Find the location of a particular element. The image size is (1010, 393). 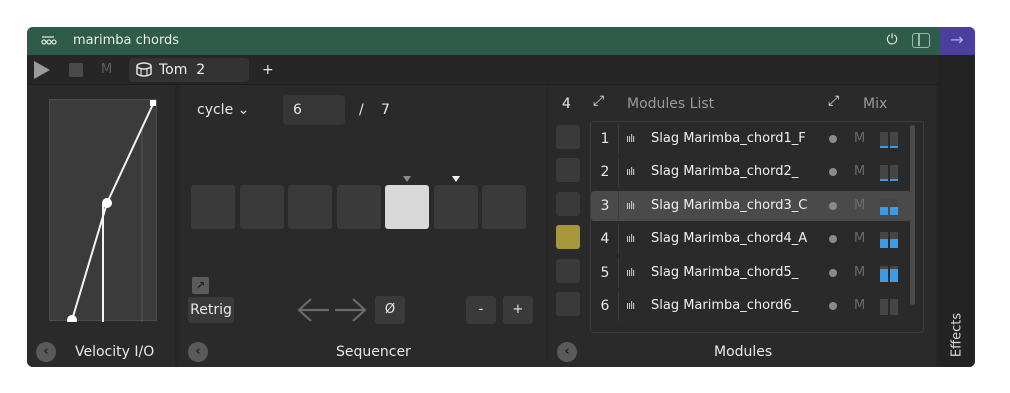

effects-label: Effects is located at coordinates (957, 335).